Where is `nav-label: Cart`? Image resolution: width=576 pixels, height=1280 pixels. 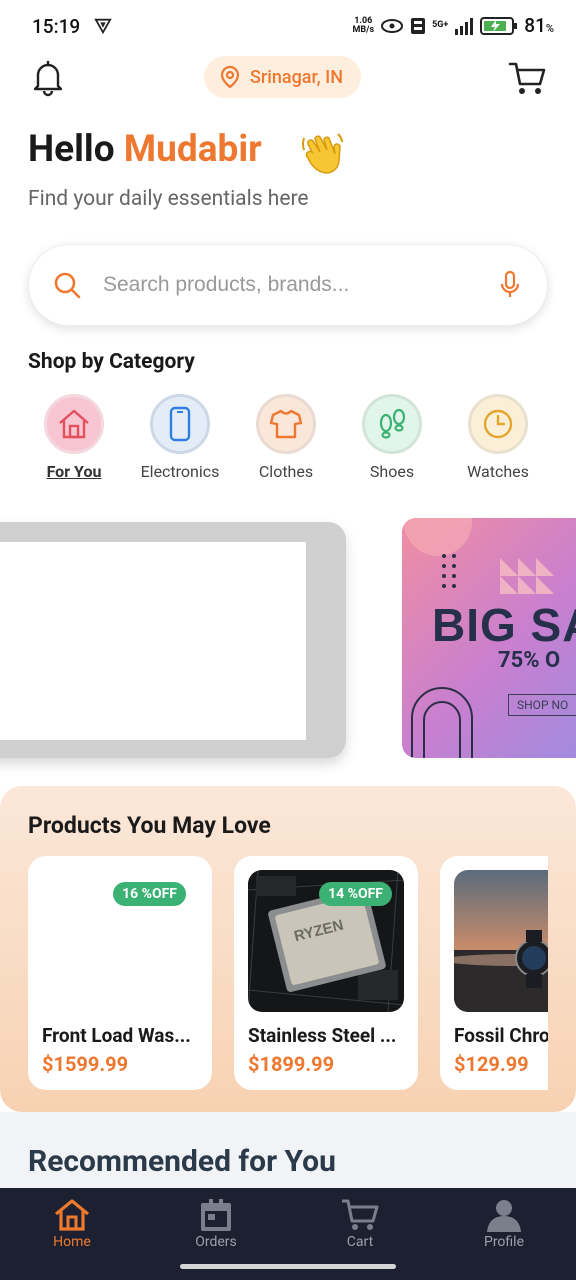
nav-label: Cart is located at coordinates (360, 1242).